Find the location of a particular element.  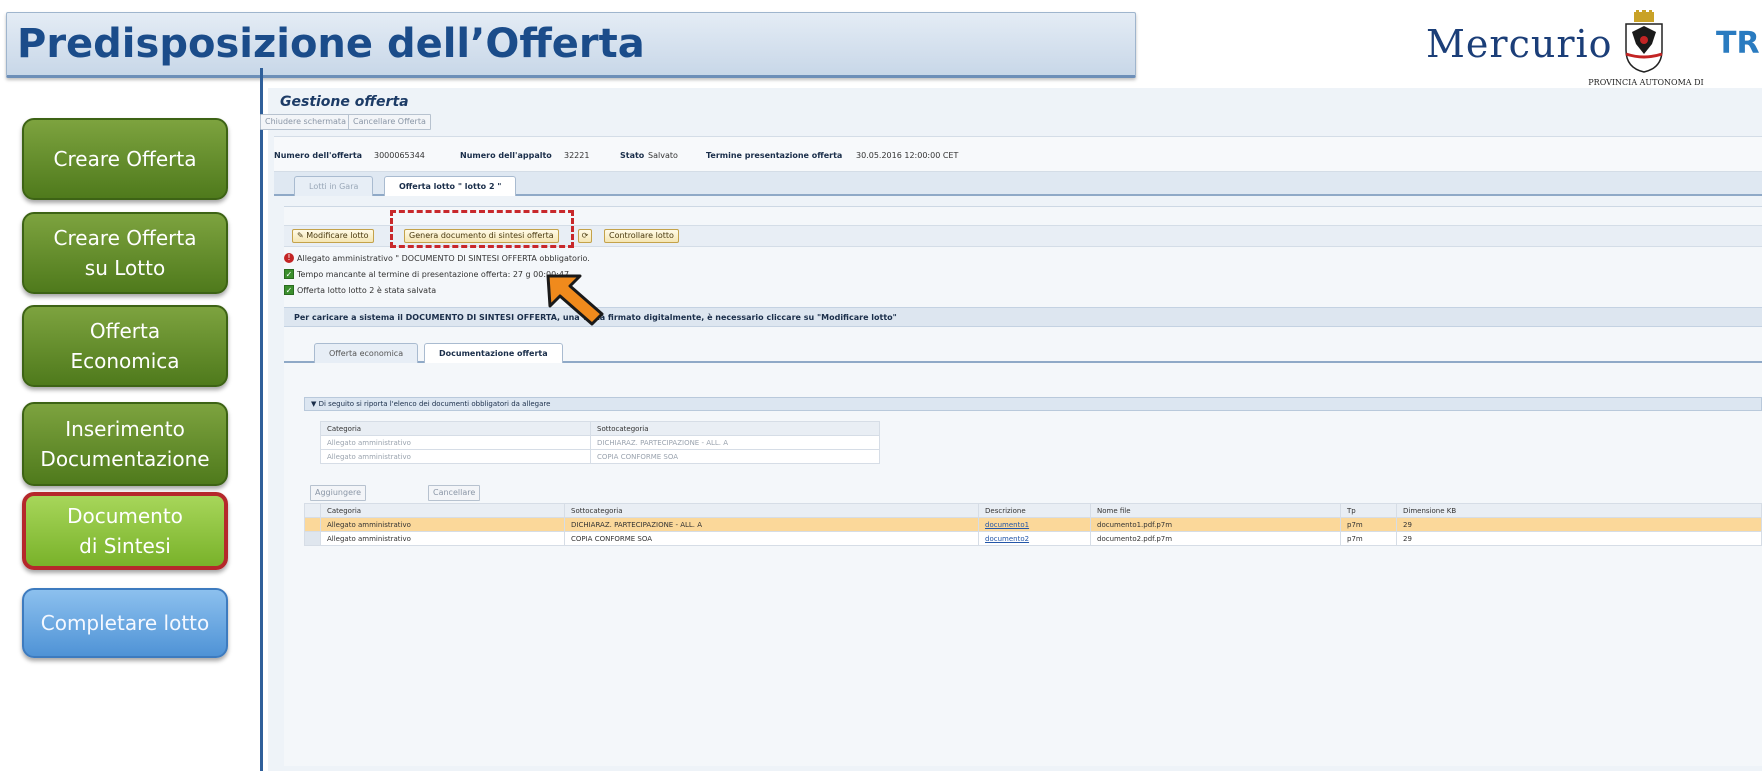

nav-creare-offerta: Creare Offerta is located at coordinates (125, 159).